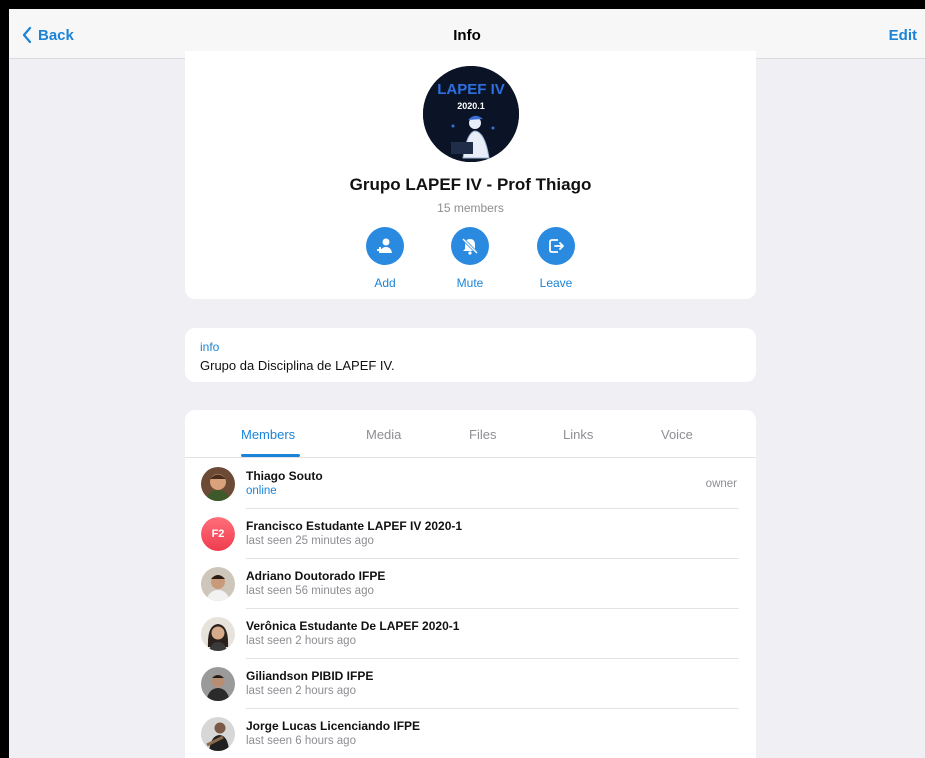 The image size is (925, 758). I want to click on avatar: F2, so click(218, 534).